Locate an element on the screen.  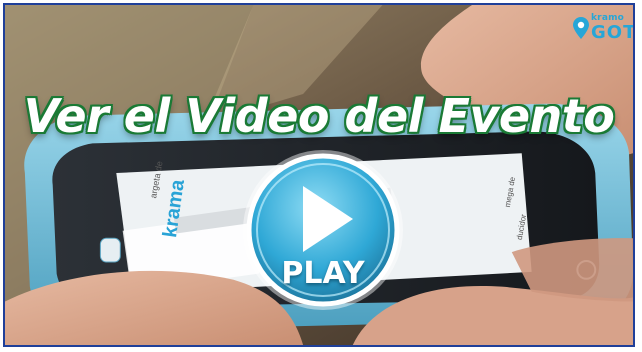
video-title: Ver el Video del Evento is located at coordinates (319, 116).